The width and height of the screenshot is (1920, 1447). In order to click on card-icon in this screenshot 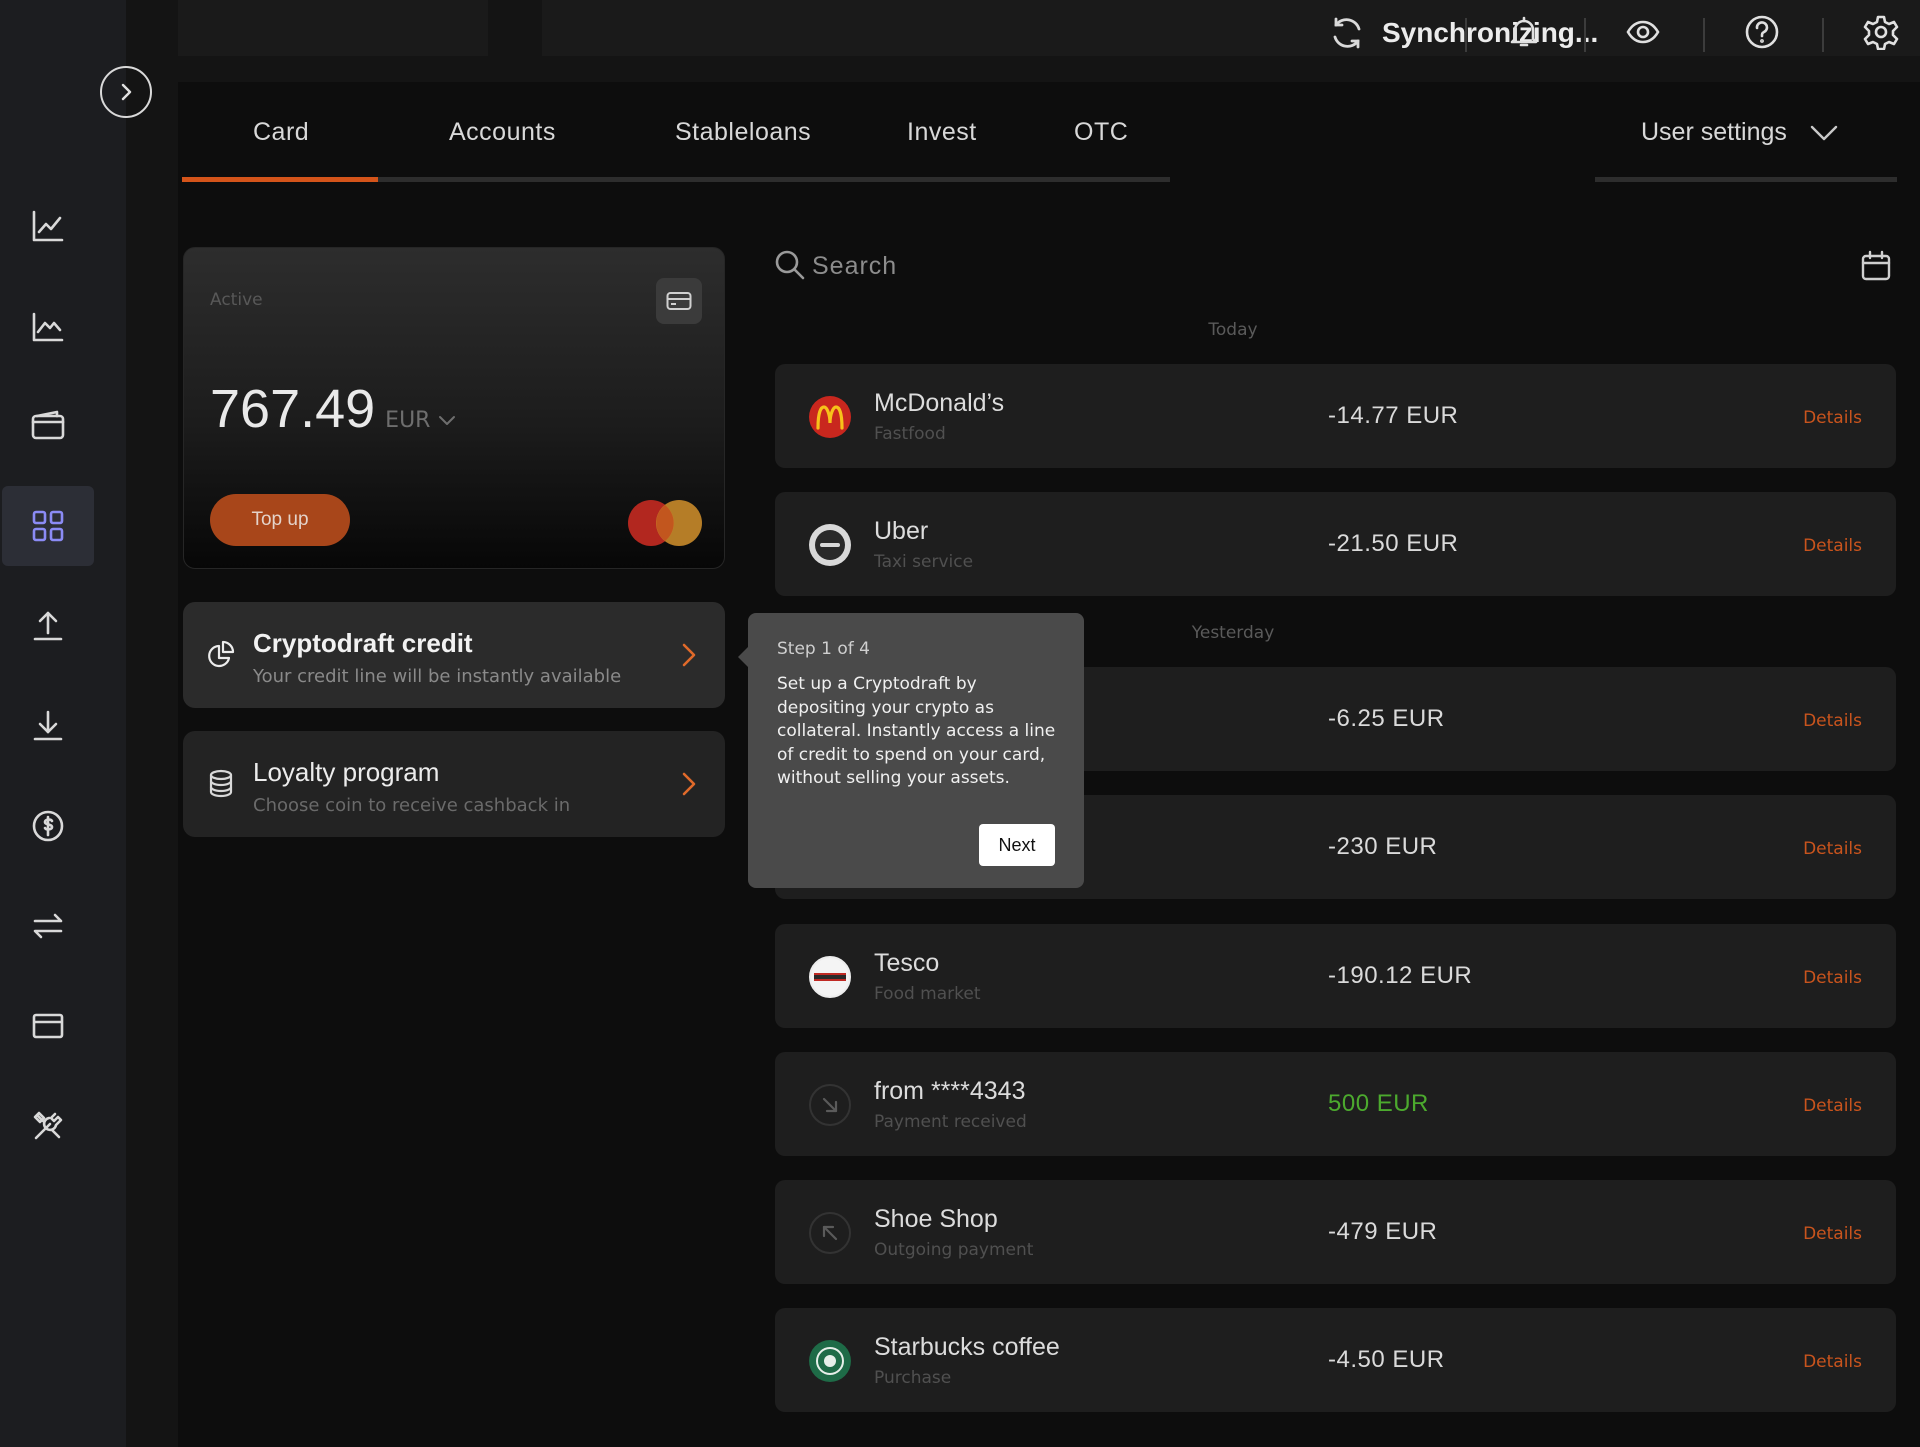, I will do `click(48, 1026)`.